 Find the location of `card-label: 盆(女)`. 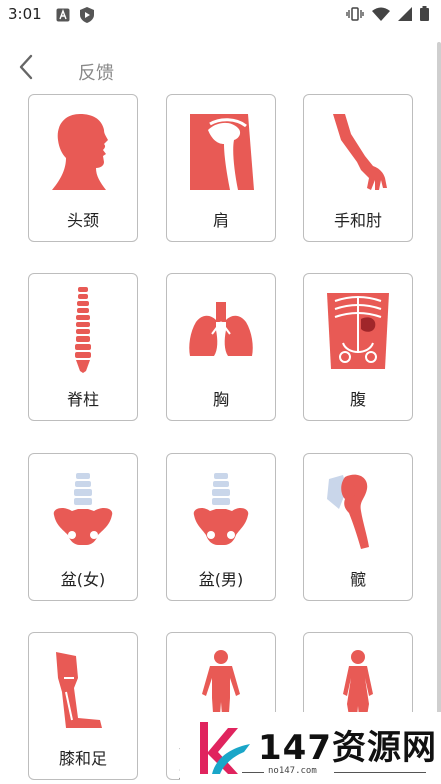

card-label: 盆(女) is located at coordinates (83, 579).